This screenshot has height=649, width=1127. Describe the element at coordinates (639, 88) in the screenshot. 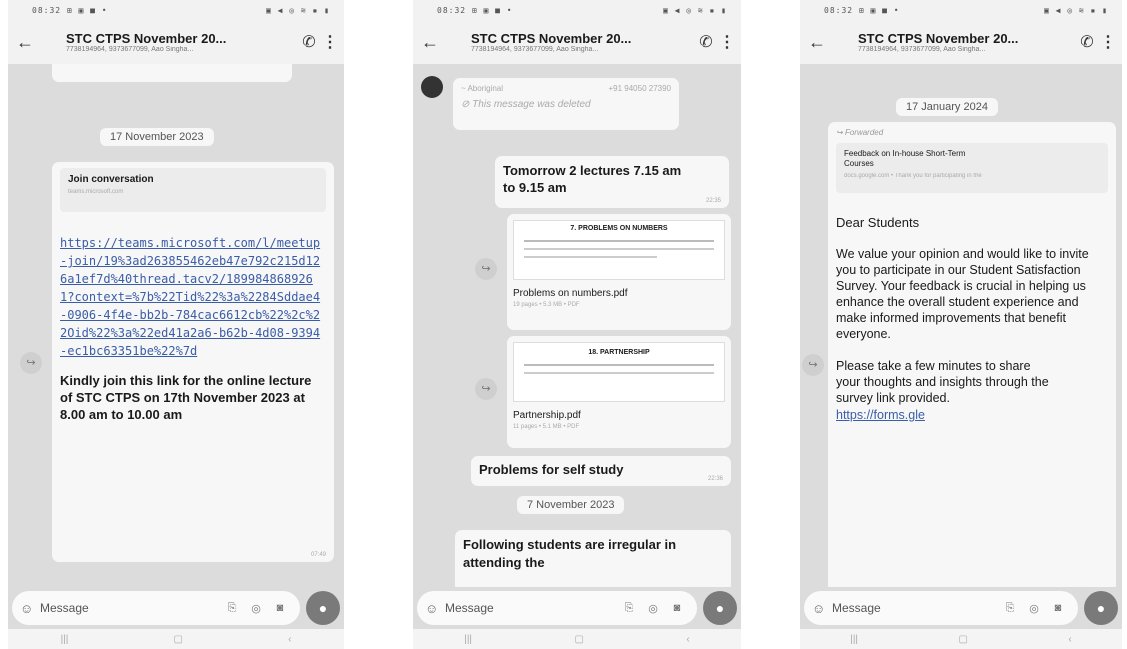

I see `deleted-sender-phone: +91 94050 27390` at that location.